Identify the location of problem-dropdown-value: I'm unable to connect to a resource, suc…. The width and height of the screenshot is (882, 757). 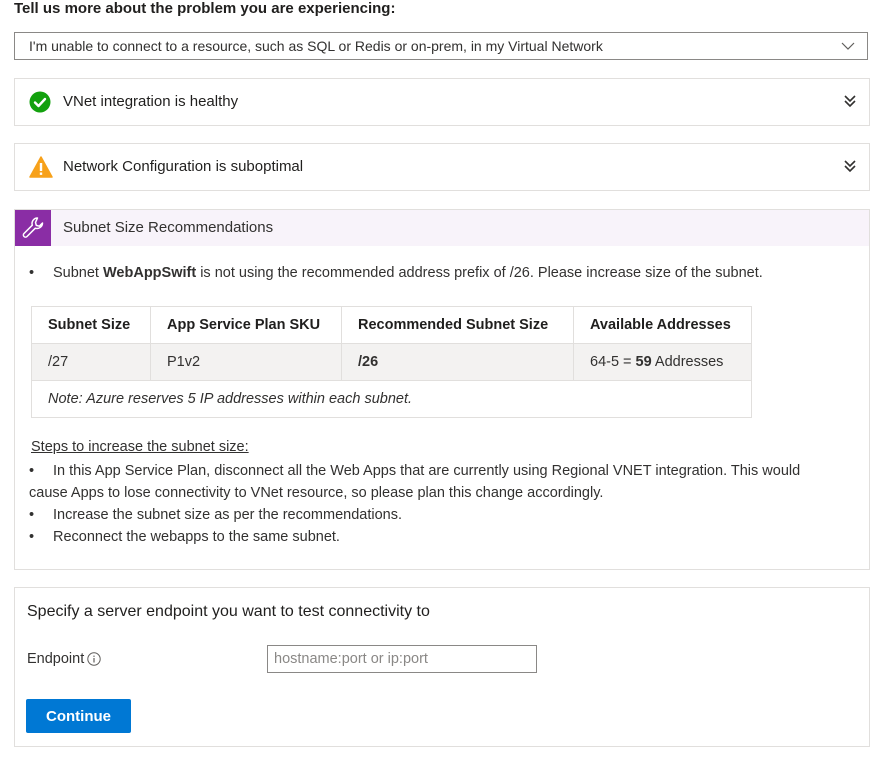
(316, 46).